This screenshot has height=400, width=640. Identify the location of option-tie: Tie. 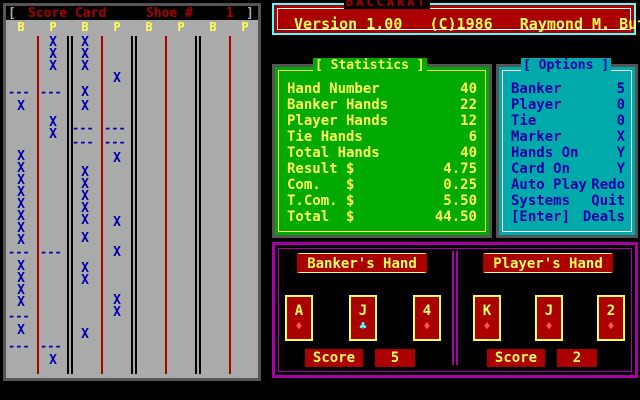
(523, 121).